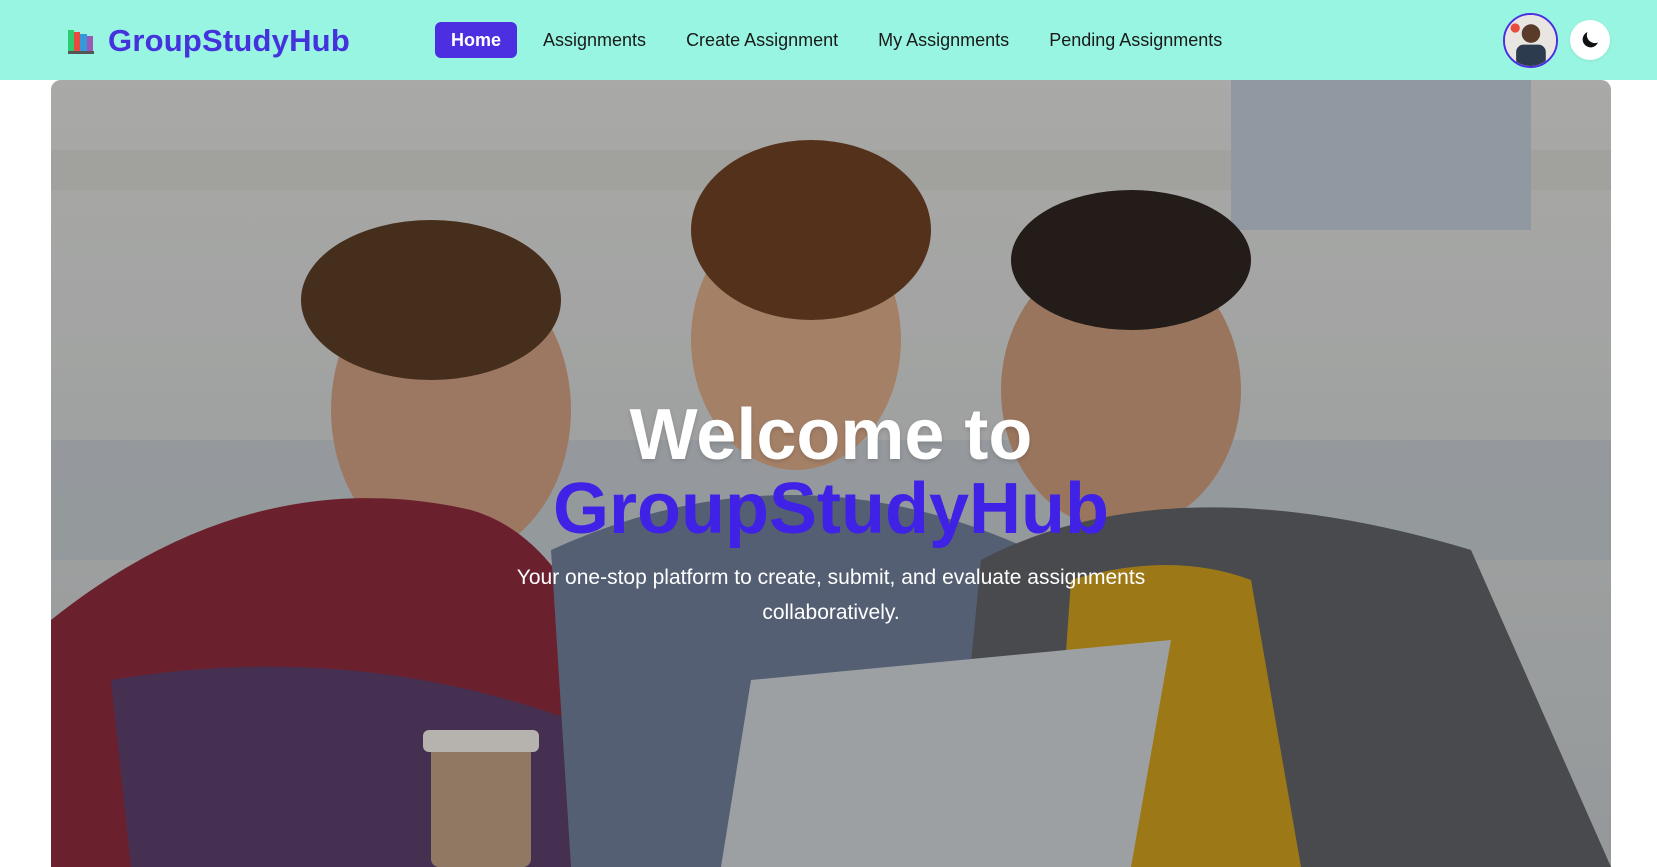 The image size is (1657, 867). I want to click on user-avatar, so click(1530, 40).